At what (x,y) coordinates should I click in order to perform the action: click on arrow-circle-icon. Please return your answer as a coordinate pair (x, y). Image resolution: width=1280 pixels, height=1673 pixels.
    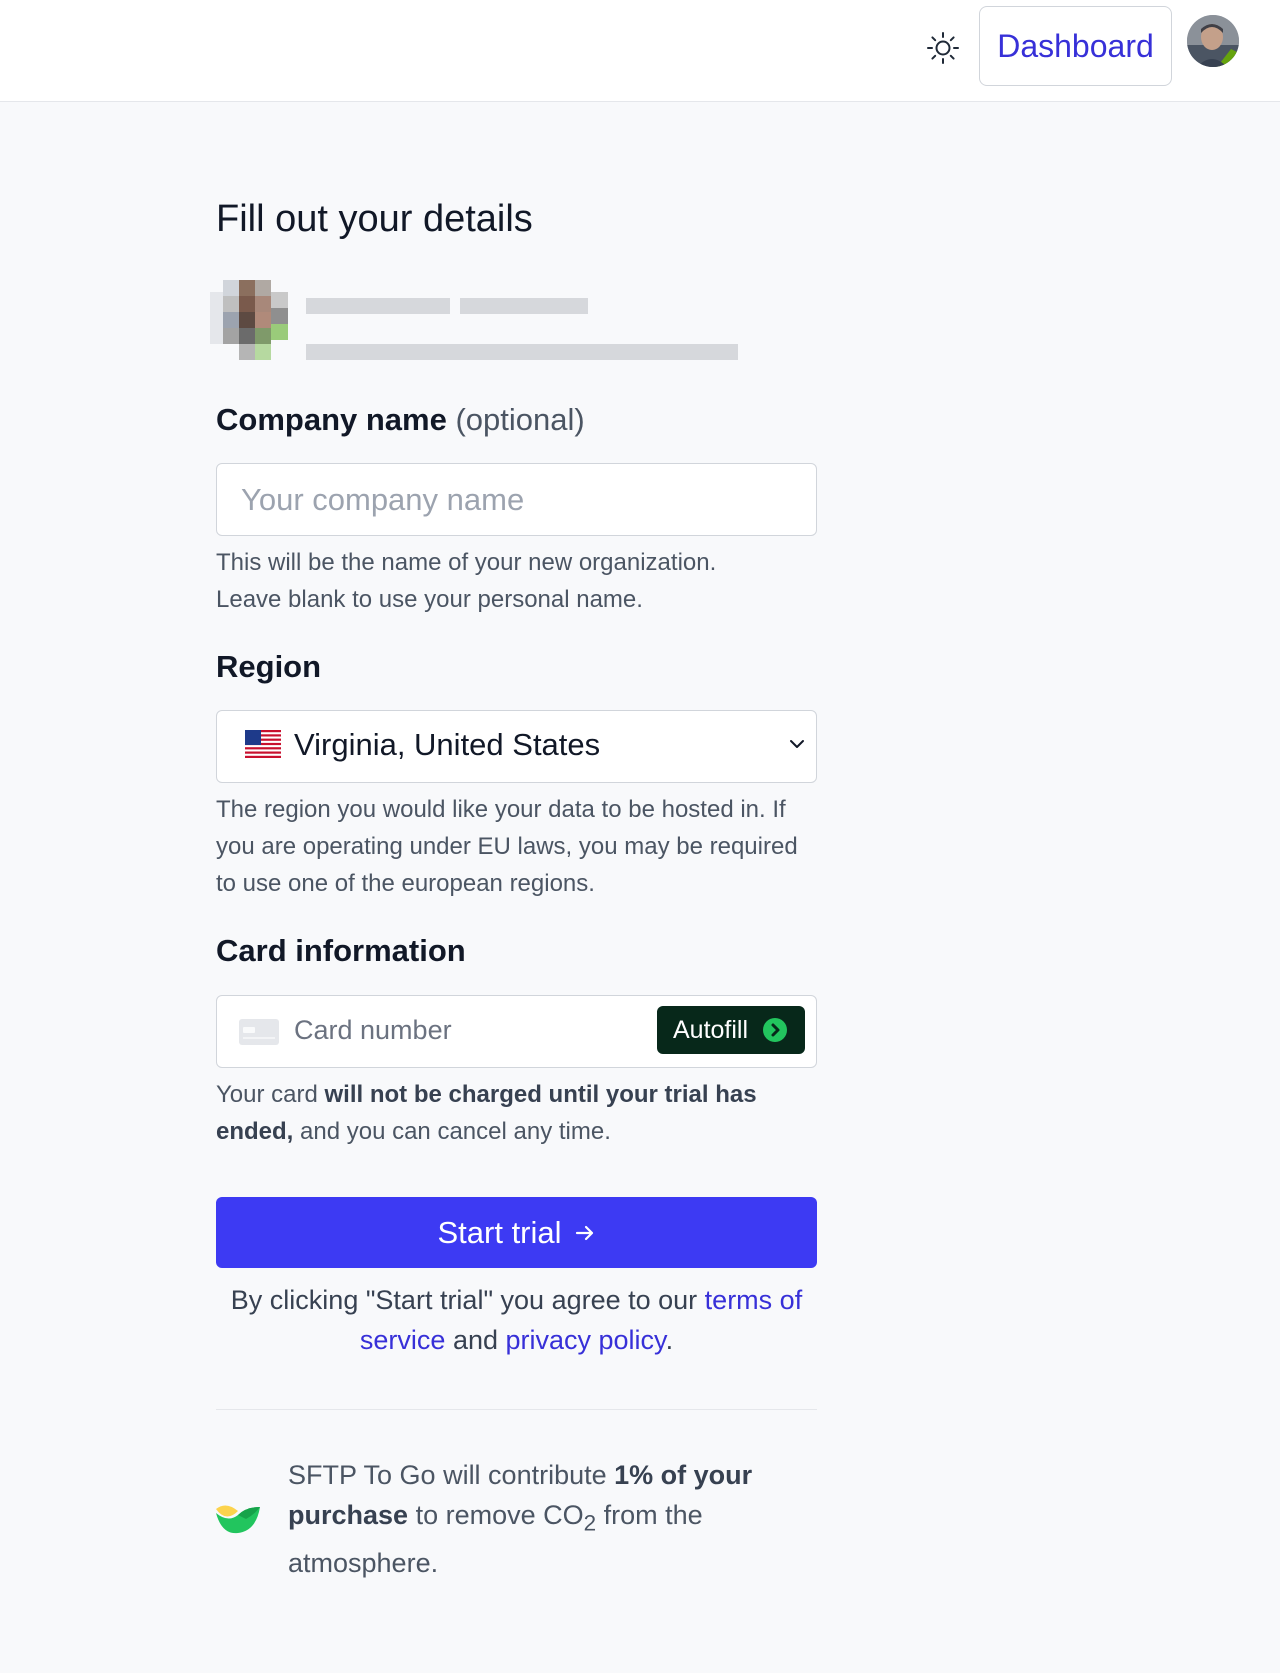
    Looking at the image, I should click on (775, 1030).